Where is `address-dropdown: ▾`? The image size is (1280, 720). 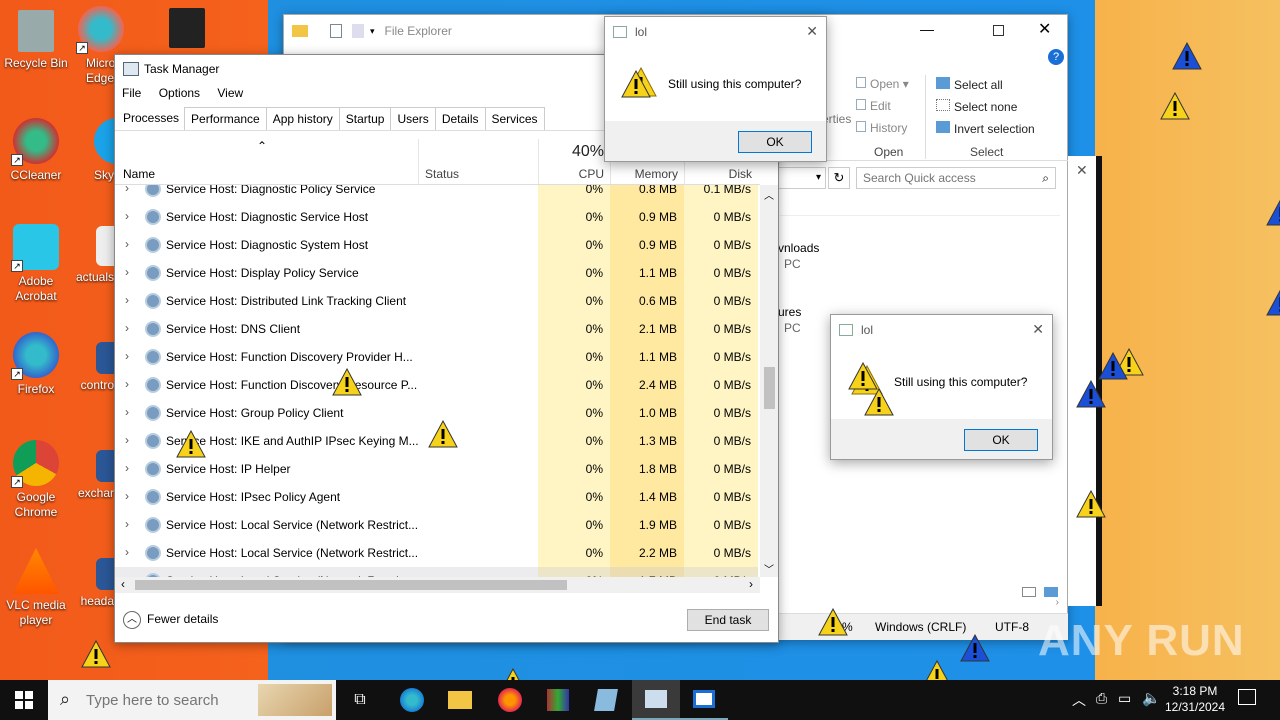 address-dropdown: ▾ is located at coordinates (802, 178).